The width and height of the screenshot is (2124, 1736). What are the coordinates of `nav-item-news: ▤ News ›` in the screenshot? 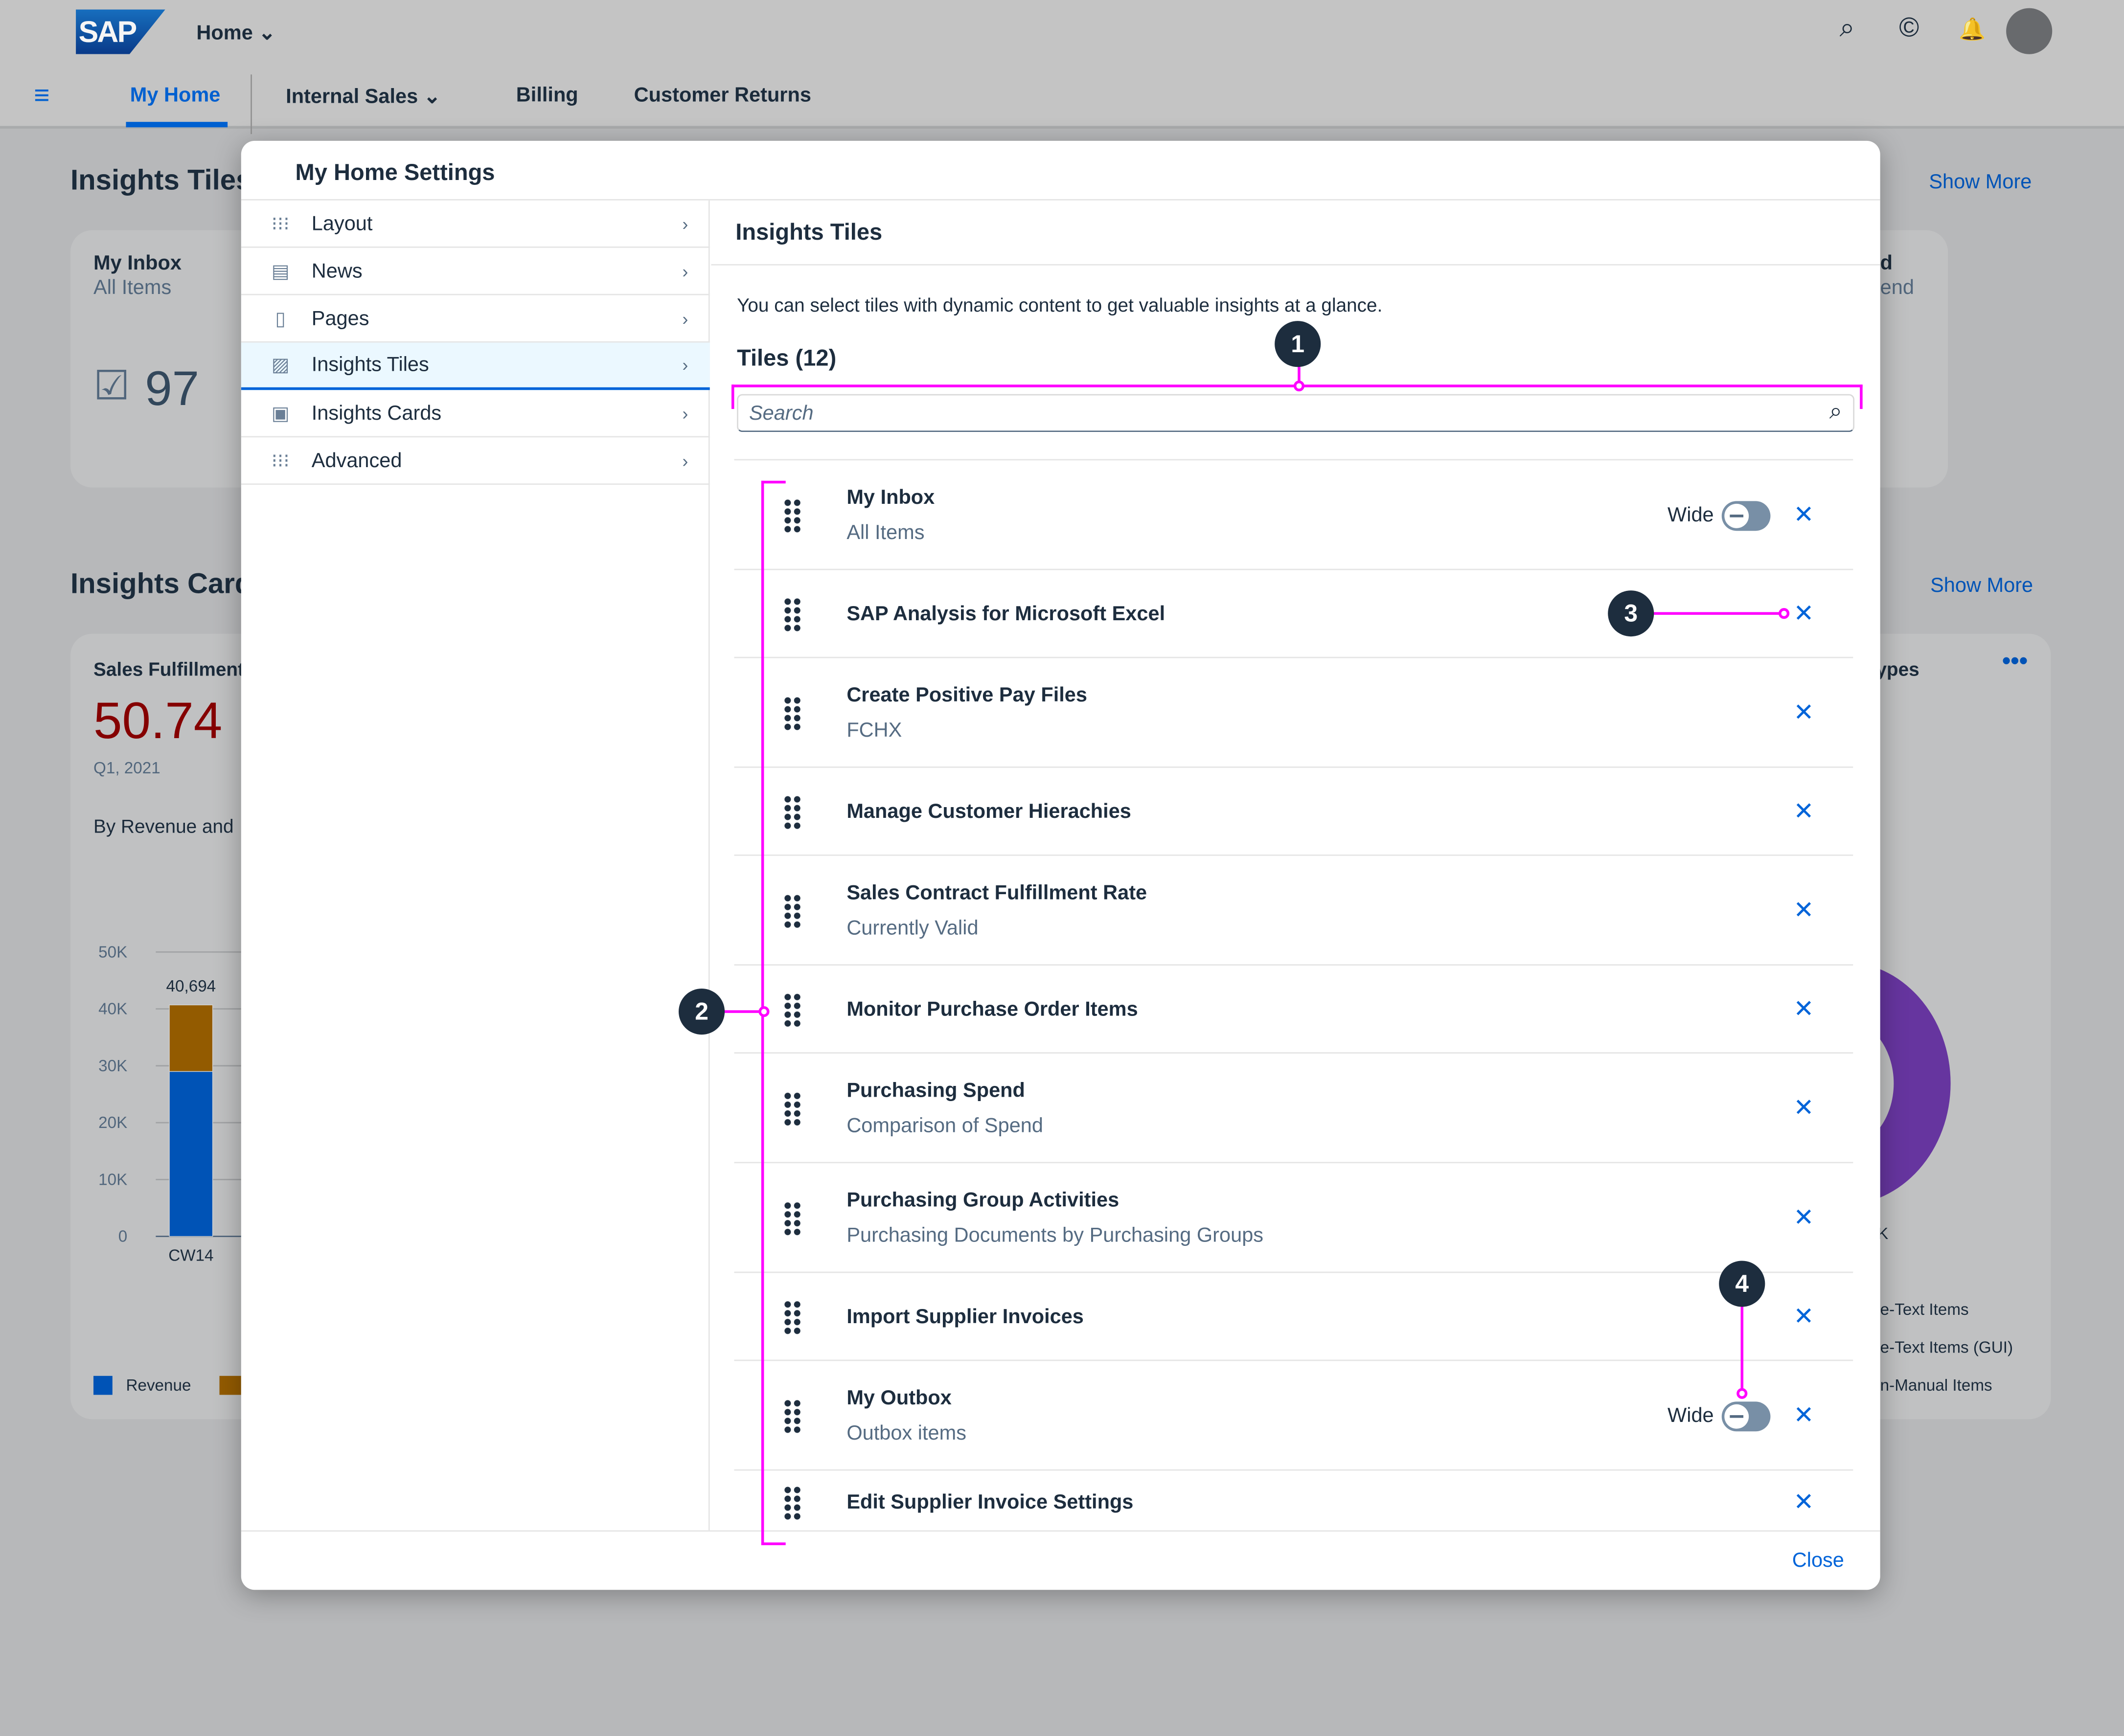 It's located at (475, 271).